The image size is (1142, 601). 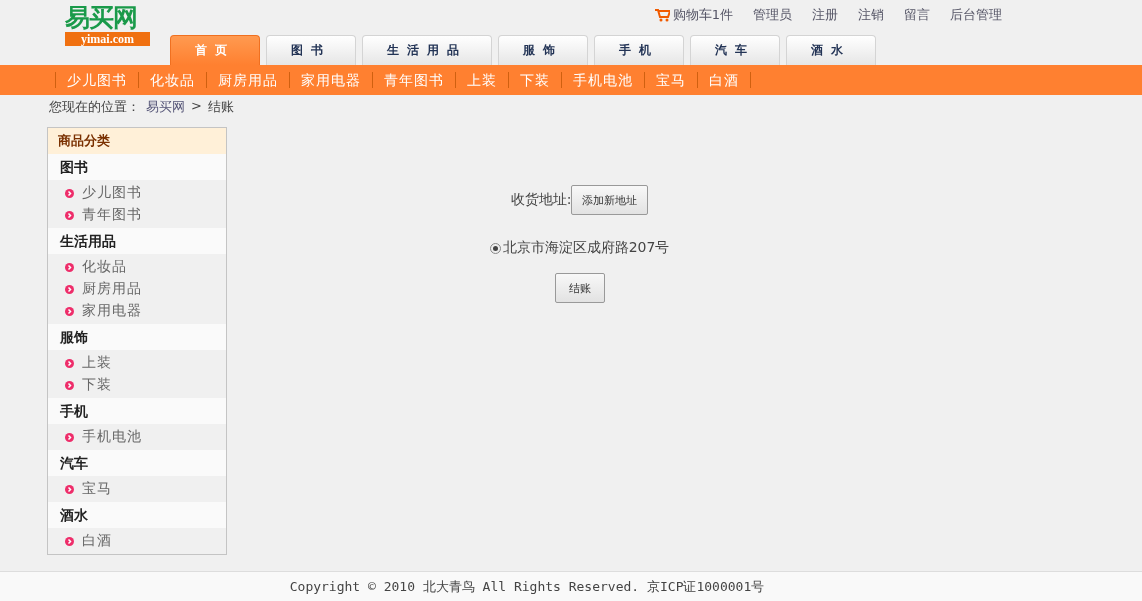 What do you see at coordinates (586, 248) in the screenshot?
I see `address-text: 北京市海淀区成府路207号` at bounding box center [586, 248].